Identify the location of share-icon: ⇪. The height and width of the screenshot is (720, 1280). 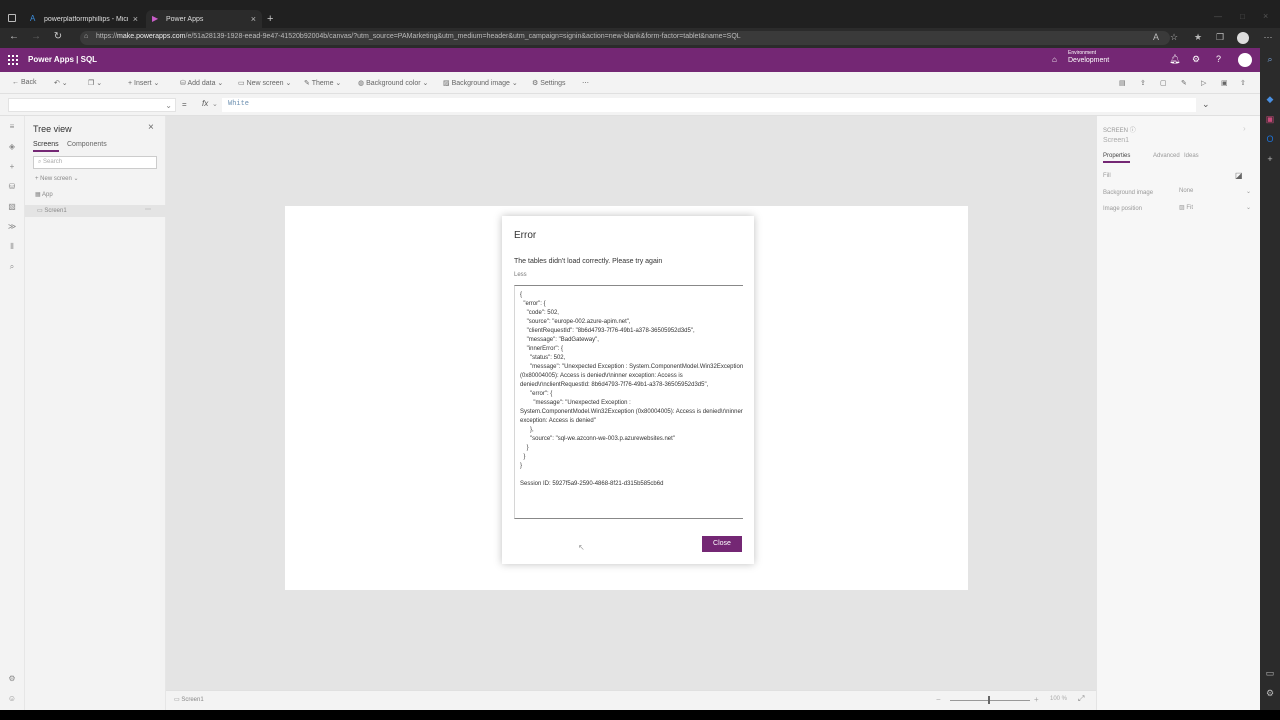
(1143, 83).